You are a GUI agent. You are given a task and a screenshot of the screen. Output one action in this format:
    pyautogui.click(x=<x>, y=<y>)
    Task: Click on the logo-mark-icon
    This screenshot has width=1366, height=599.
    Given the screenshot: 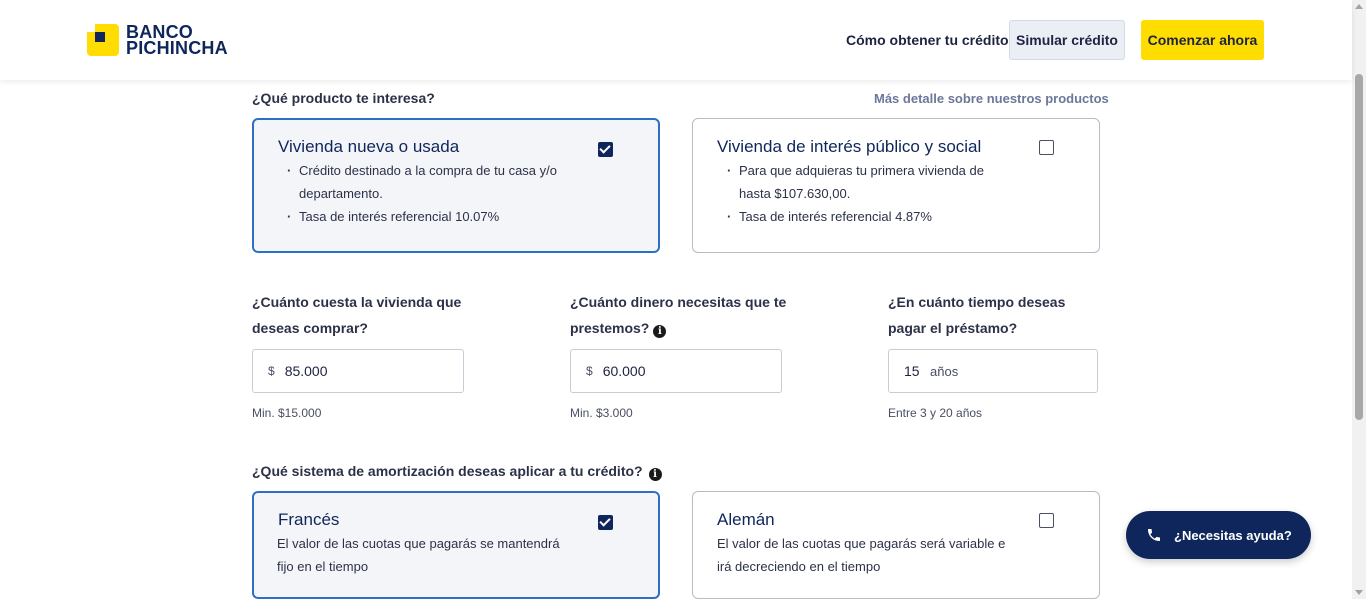 What is the action you would take?
    pyautogui.click(x=103, y=40)
    